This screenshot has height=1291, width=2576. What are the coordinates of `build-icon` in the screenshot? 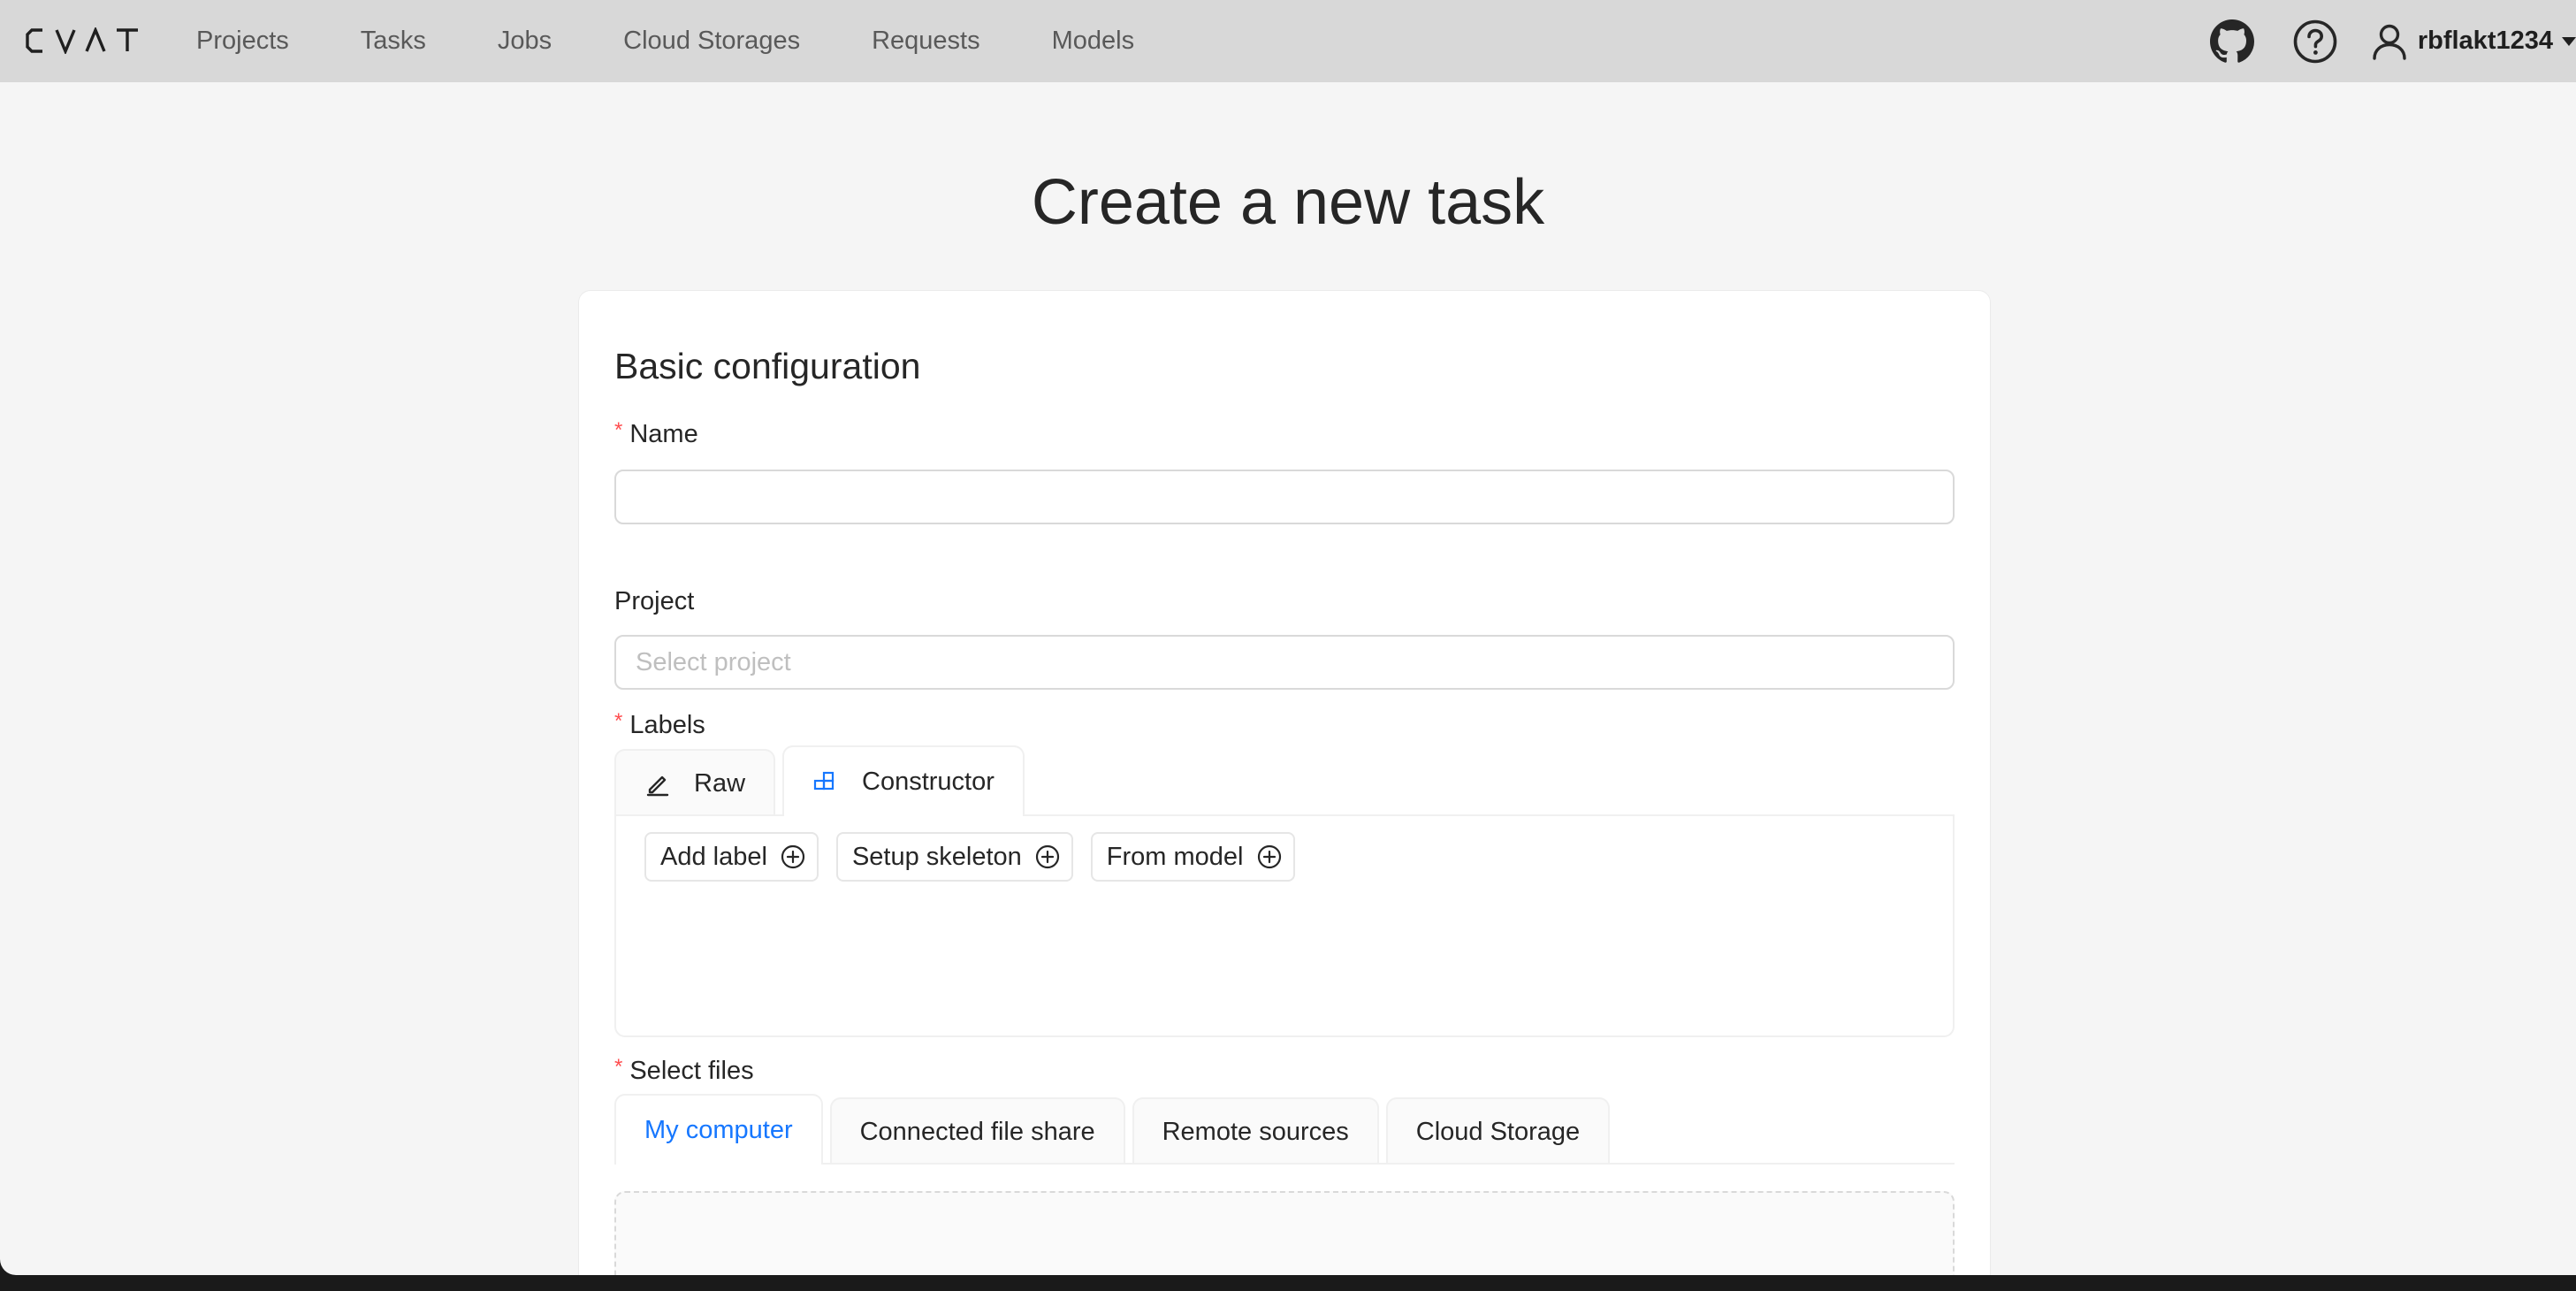 It's located at (825, 781).